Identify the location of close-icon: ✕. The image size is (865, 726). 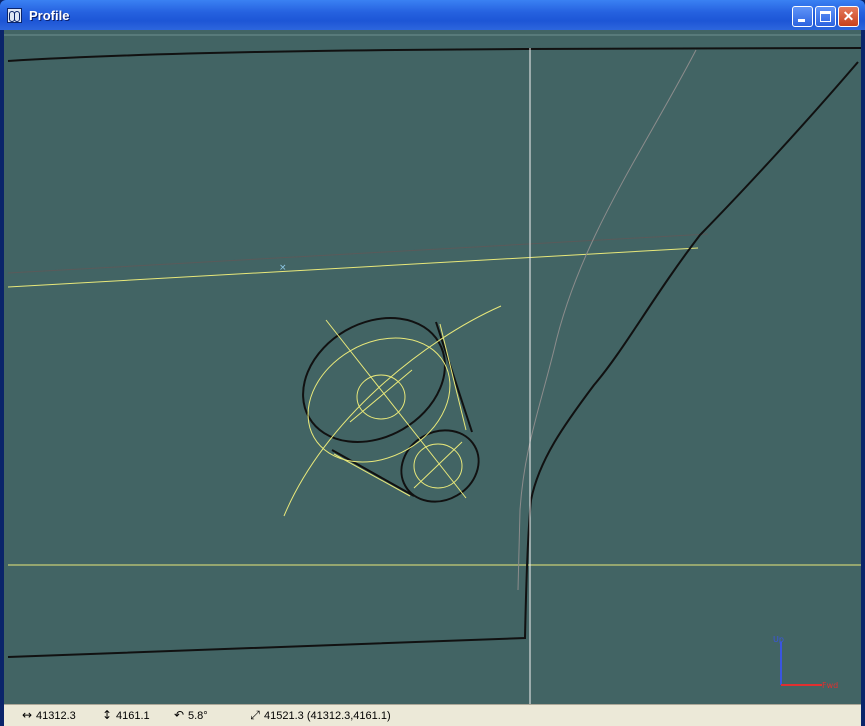
(848, 16).